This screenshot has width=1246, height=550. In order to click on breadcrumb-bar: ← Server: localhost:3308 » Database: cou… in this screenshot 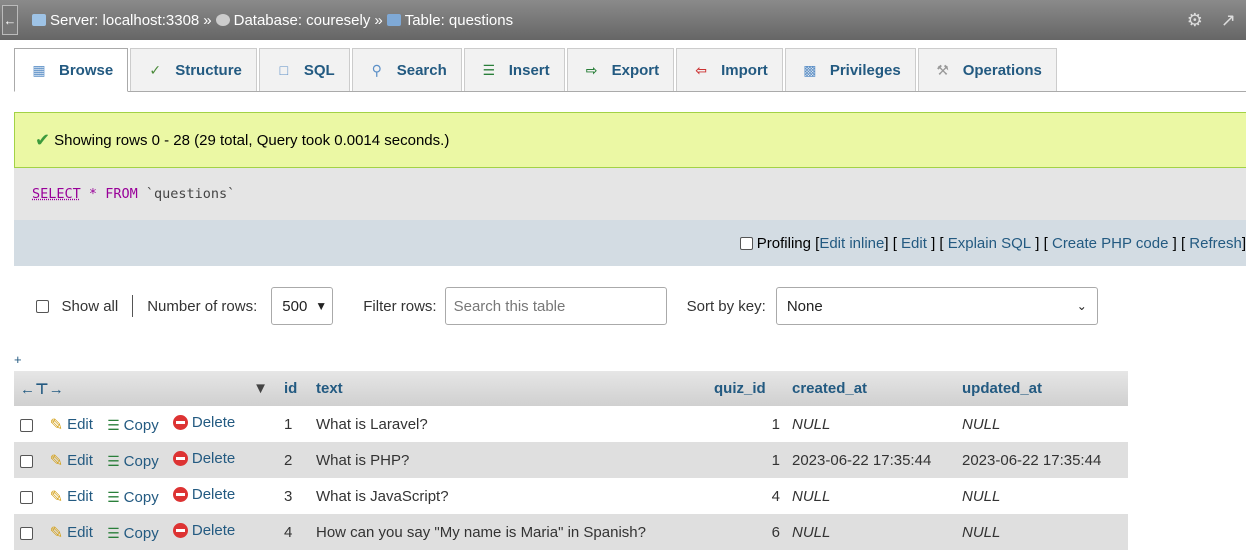, I will do `click(623, 20)`.